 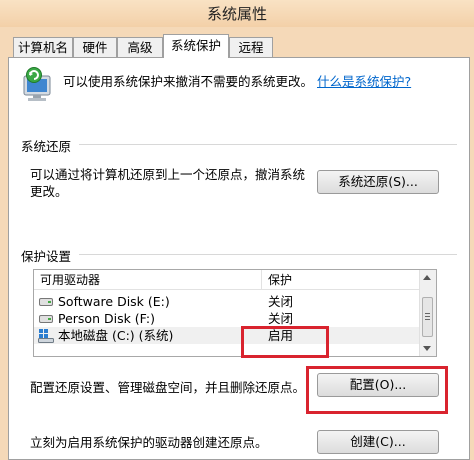 What do you see at coordinates (227, 335) in the screenshot?
I see `drive-row-c: 本地磁盘 (C:) (系统) 启用` at bounding box center [227, 335].